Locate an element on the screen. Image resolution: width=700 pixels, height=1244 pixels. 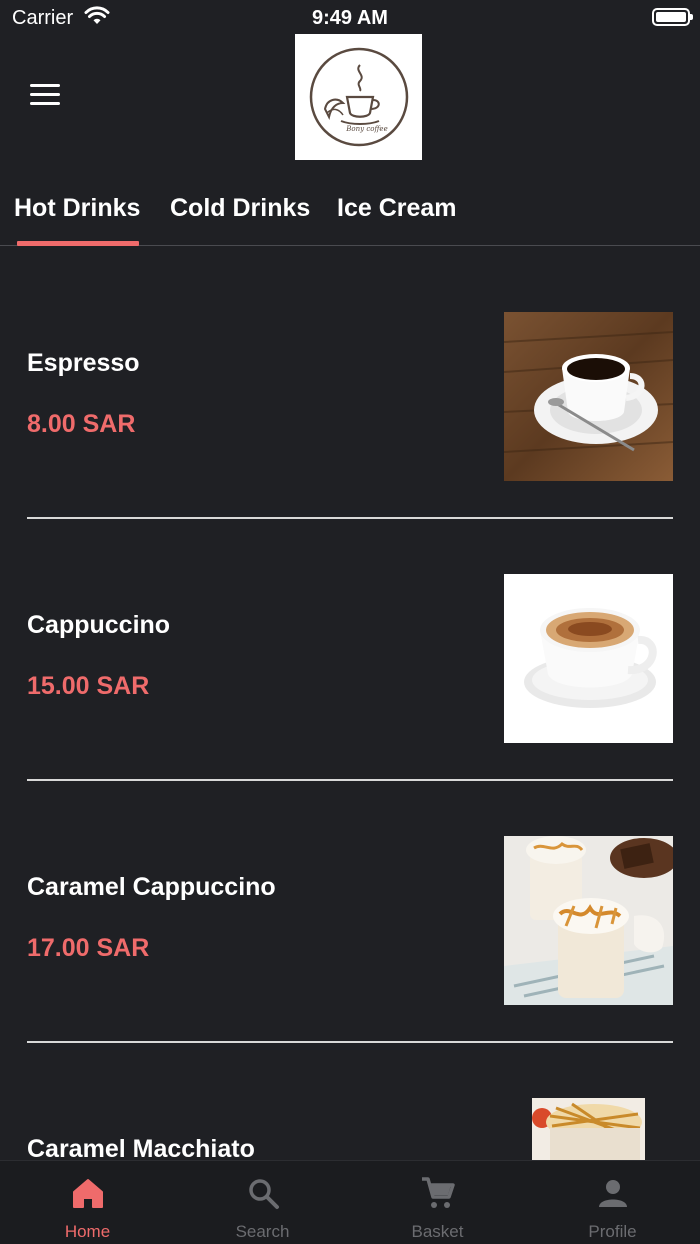
nav-profile-label: Profile is located at coordinates (612, 1231).